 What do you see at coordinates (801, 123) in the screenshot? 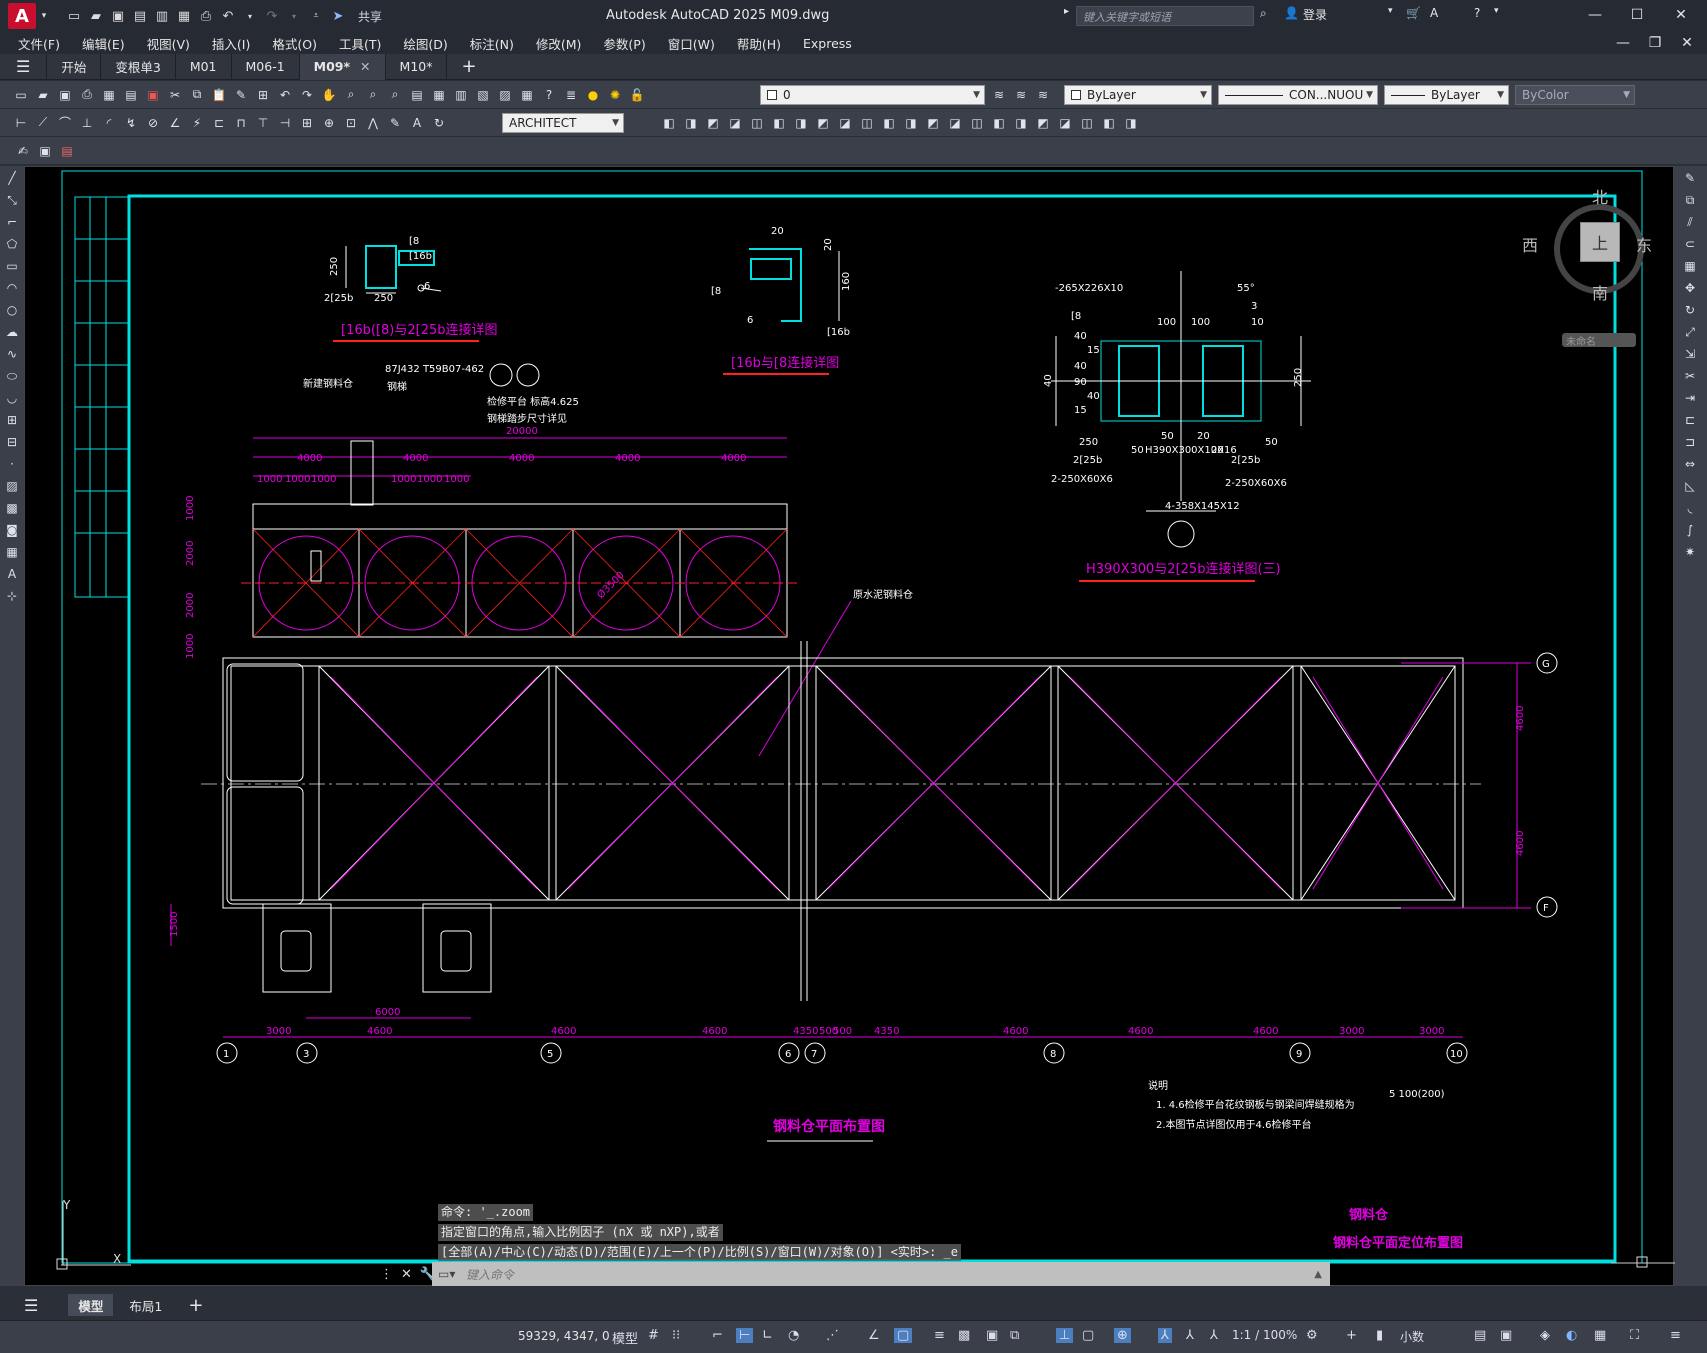
I see `subtract-icon: ◨` at bounding box center [801, 123].